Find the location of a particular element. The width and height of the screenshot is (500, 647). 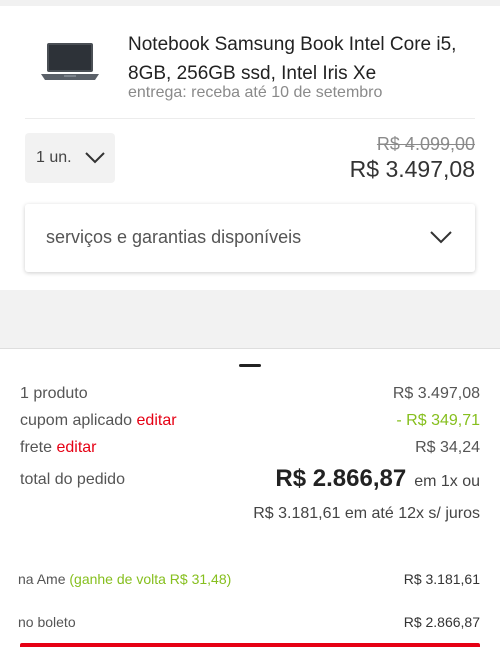

current-price: R$ 3.497,08 is located at coordinates (412, 169).